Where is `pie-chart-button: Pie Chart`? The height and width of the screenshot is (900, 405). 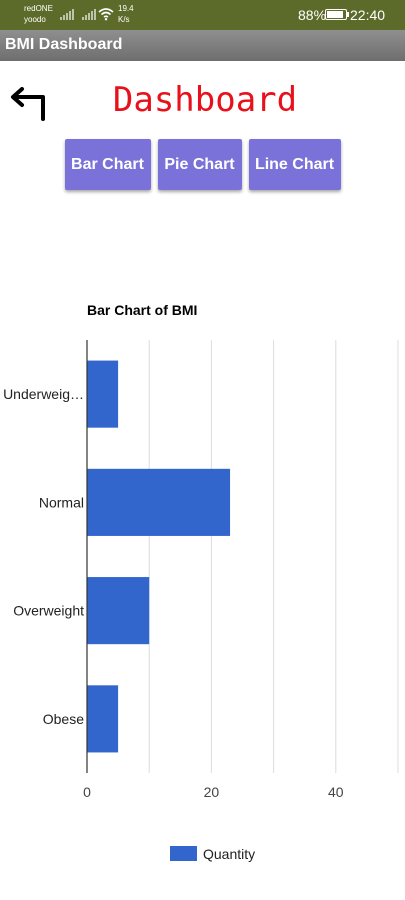 pie-chart-button: Pie Chart is located at coordinates (199, 164).